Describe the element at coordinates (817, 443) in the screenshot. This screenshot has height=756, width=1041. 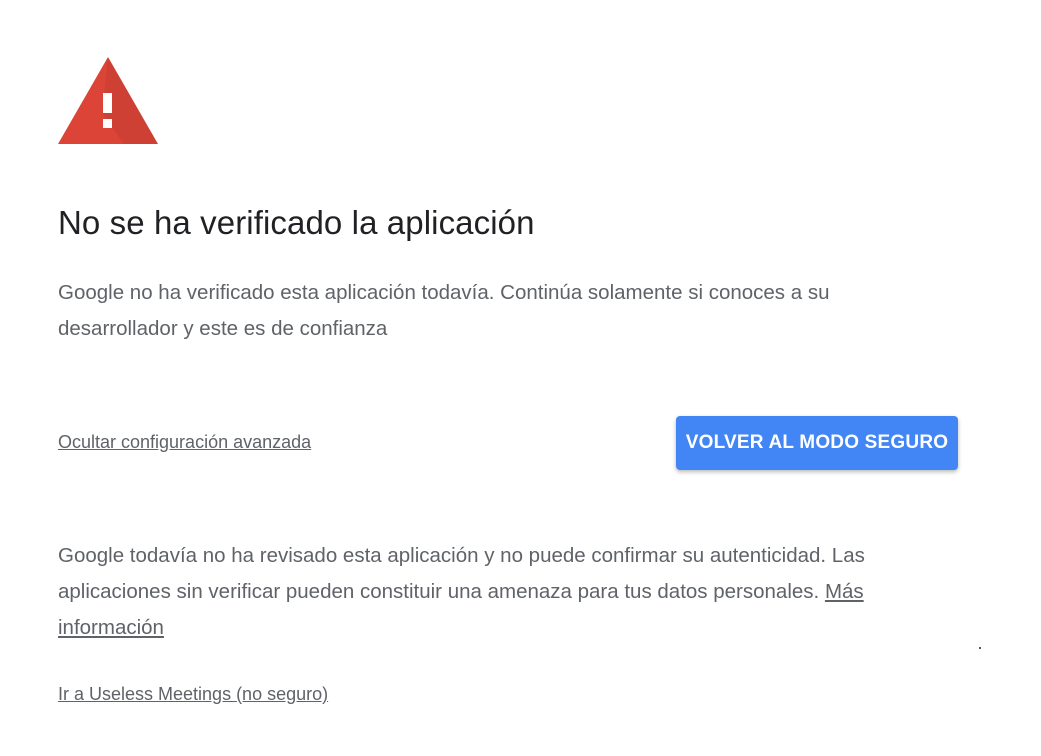
I see `back-to-safety-button: VOLVER AL MODO SEGURO` at that location.